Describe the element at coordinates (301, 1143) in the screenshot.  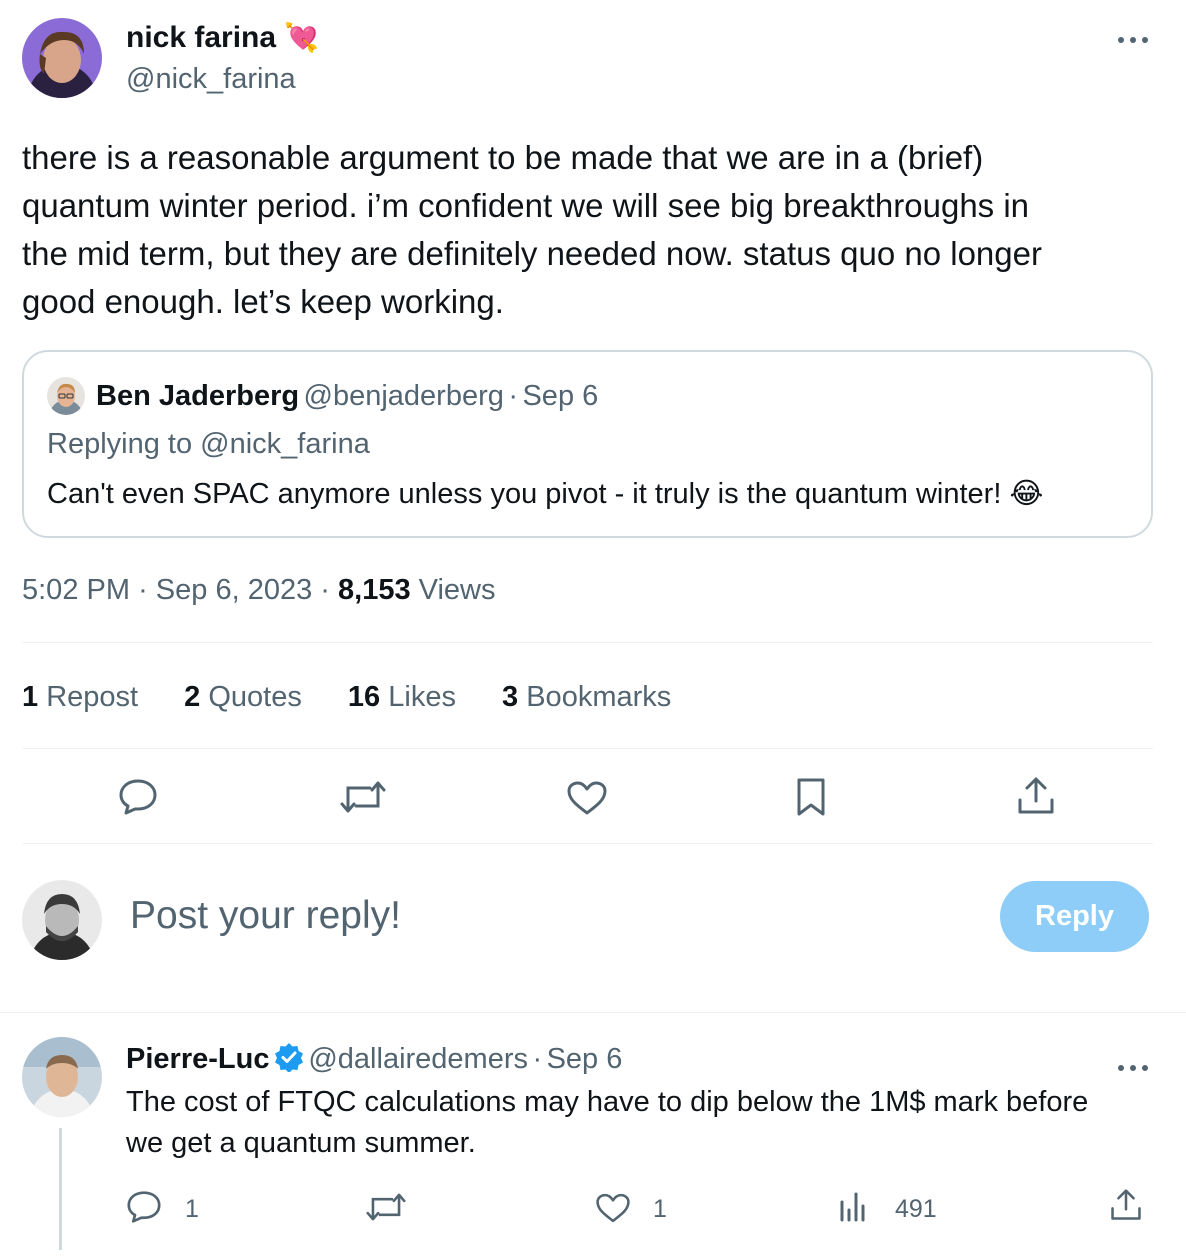
I see `reply-line: we get a quantum summer.` at that location.